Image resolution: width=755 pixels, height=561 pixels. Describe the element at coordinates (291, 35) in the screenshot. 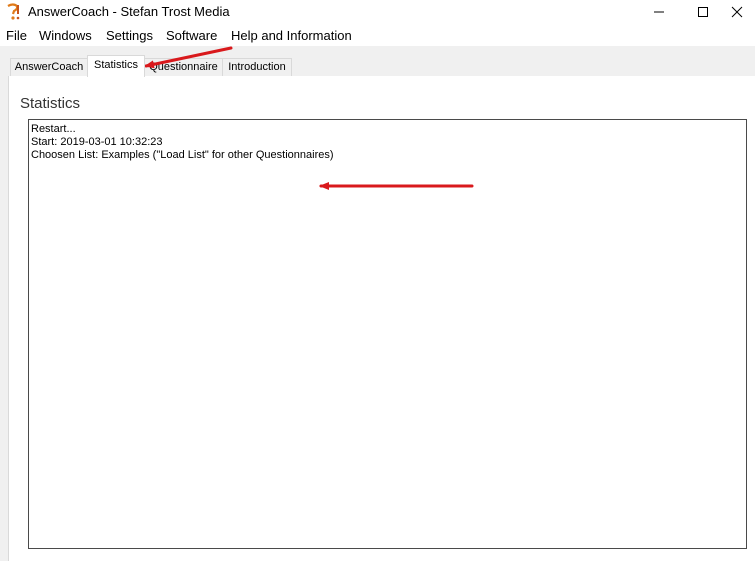

I see `menu-help-and-information: Help and Information` at that location.